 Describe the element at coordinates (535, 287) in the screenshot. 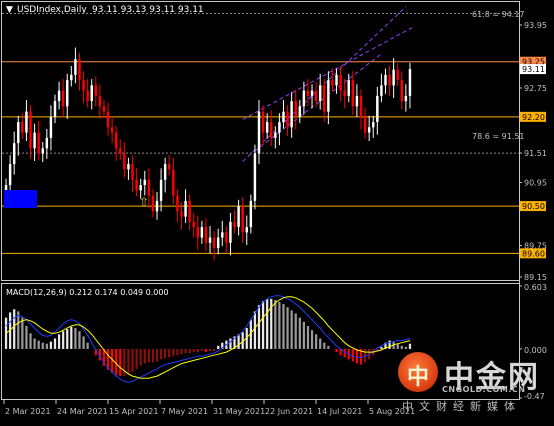

I see `macd-tick-label: 0.603` at that location.